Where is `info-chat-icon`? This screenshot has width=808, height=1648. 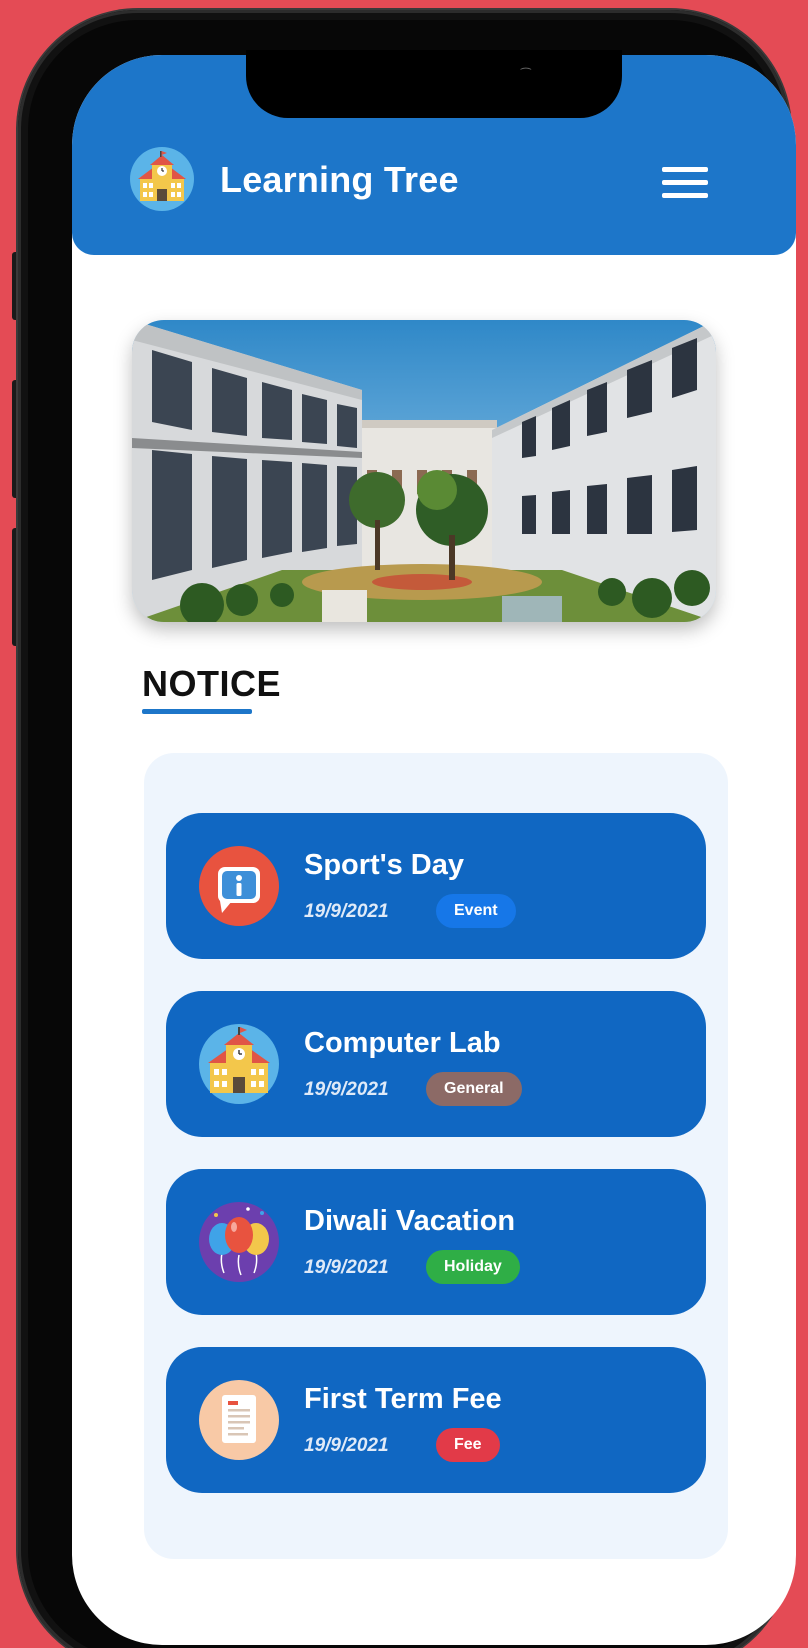 info-chat-icon is located at coordinates (239, 886).